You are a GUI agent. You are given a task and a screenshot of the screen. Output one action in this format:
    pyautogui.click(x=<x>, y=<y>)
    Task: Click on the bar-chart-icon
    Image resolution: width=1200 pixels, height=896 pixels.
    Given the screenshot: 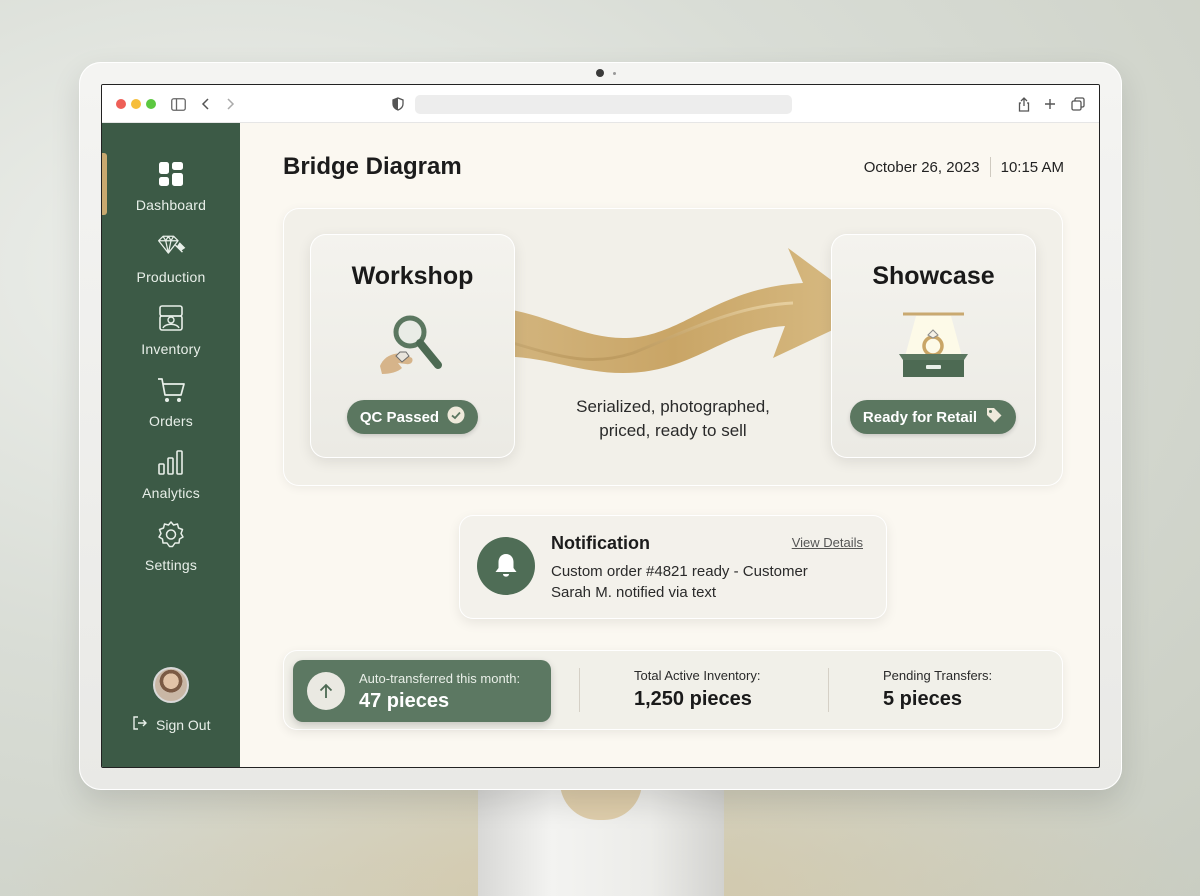 What is the action you would take?
    pyautogui.click(x=171, y=462)
    